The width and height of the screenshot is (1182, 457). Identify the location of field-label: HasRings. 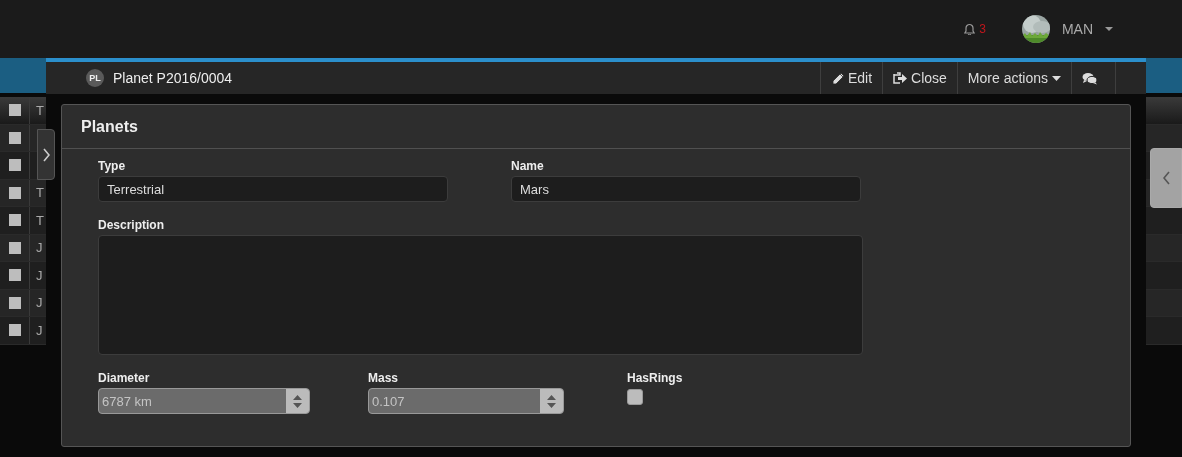
(655, 378).